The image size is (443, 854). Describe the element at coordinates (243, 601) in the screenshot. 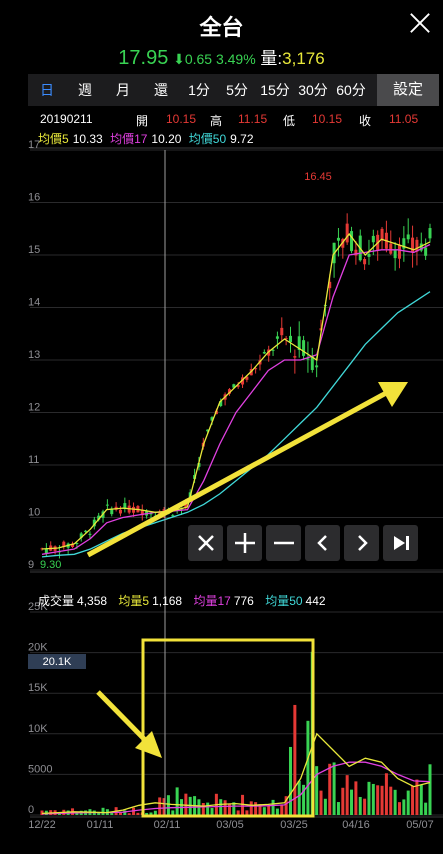

I see `vol-ma17-value: 776` at that location.